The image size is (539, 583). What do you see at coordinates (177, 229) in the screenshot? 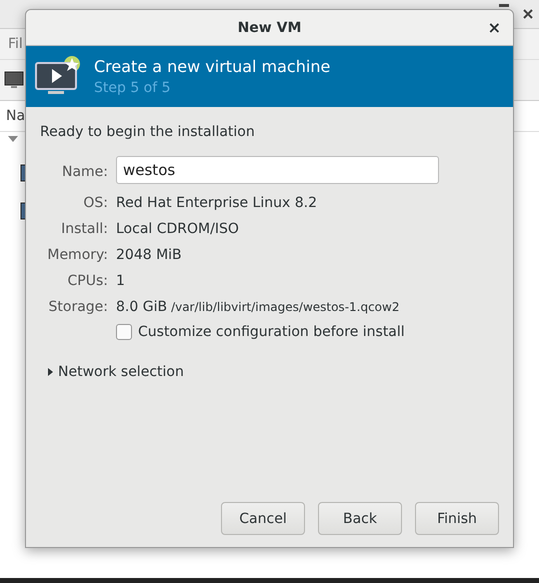
I see `field-value: Local CDROM/ISO` at bounding box center [177, 229].